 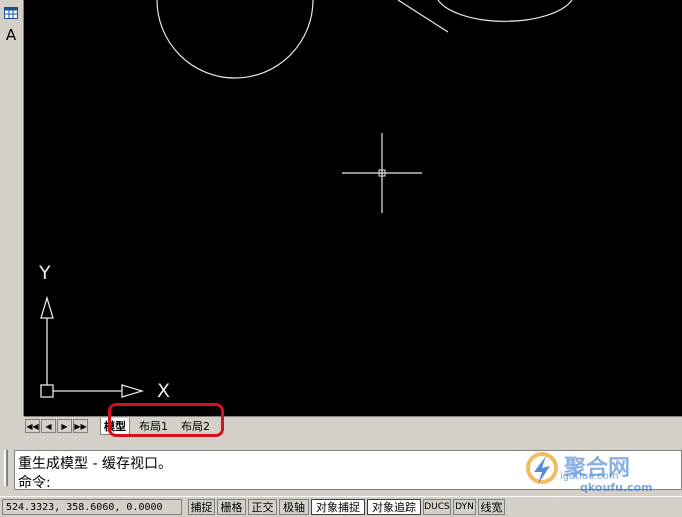 I want to click on left-toolbar: A, so click(x=12, y=208).